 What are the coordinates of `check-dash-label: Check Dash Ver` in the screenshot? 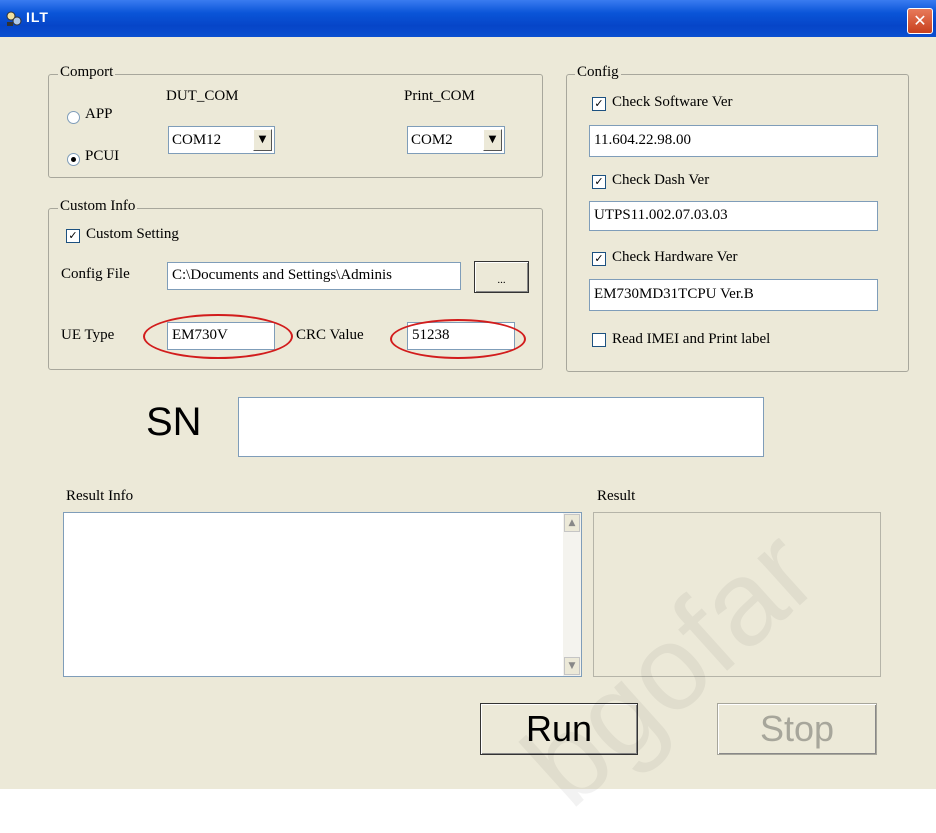 It's located at (661, 180).